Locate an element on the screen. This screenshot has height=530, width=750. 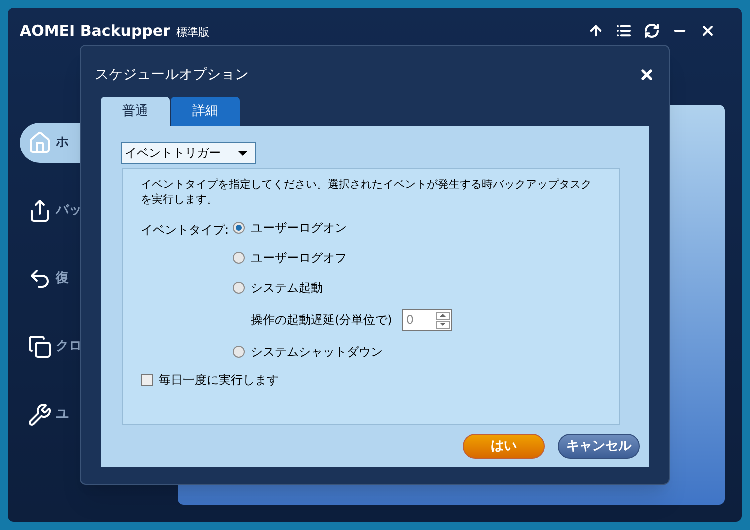
sidebar-label: ホ is located at coordinates (62, 143).